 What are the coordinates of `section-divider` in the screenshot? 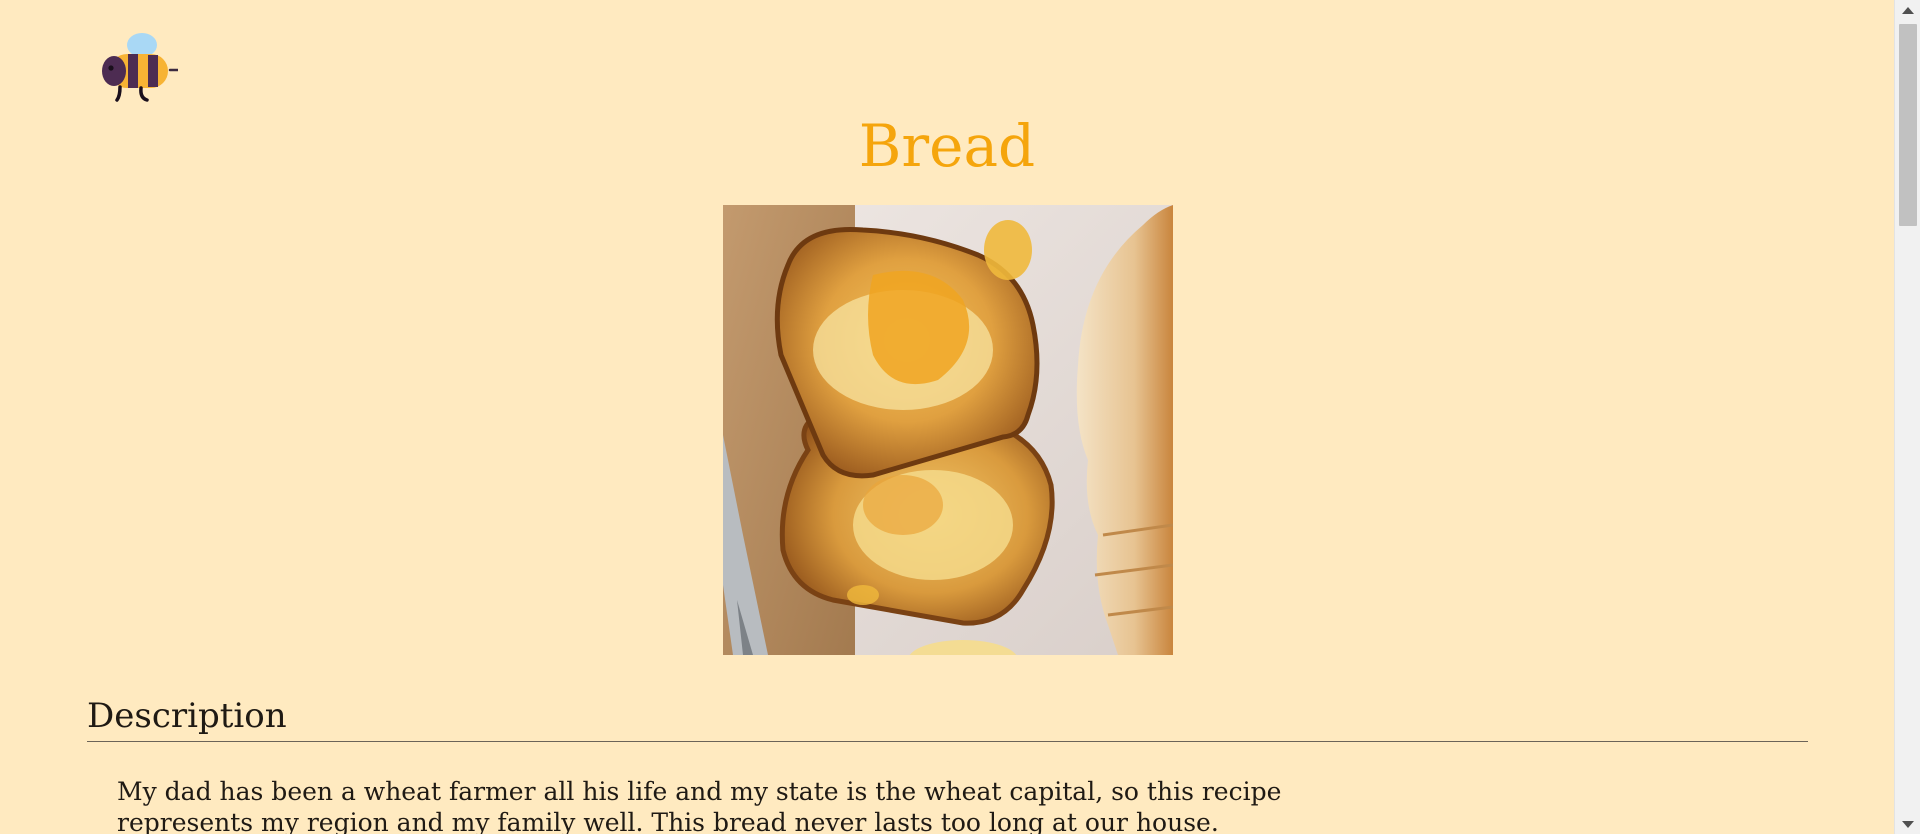 It's located at (947, 741).